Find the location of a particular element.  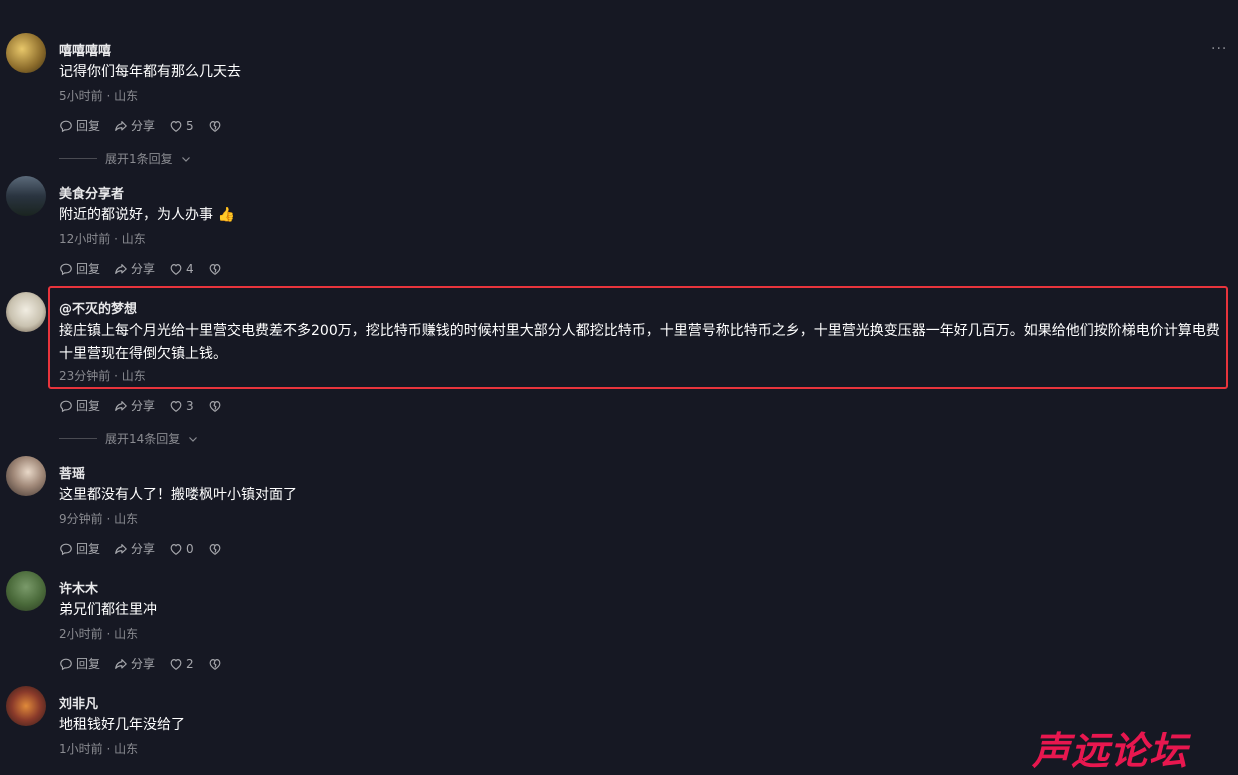

comment-meta: 12小时前 · 山东 is located at coordinates (102, 239).